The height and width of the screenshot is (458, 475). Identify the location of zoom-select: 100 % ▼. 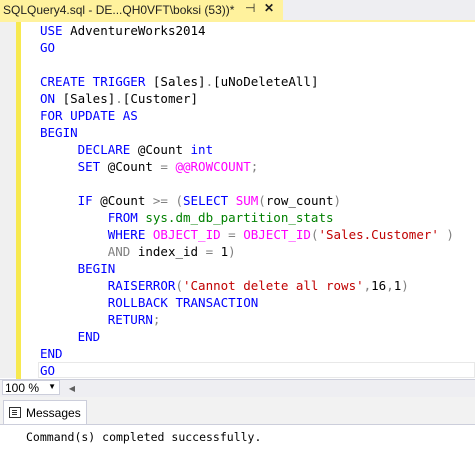
(31, 387).